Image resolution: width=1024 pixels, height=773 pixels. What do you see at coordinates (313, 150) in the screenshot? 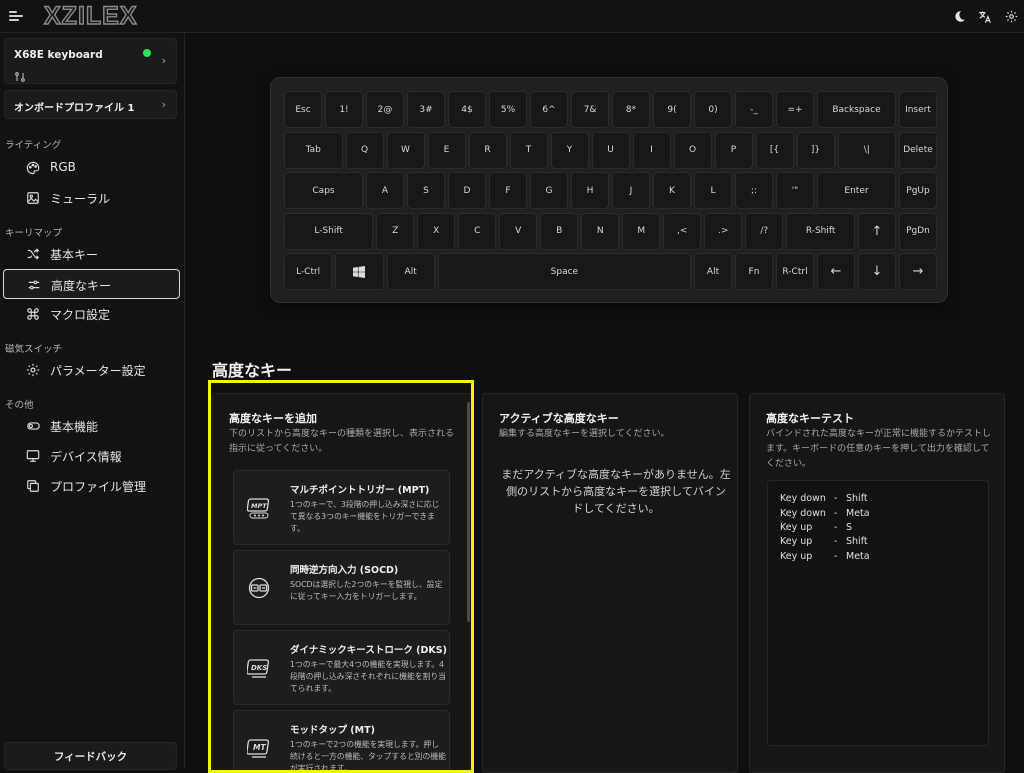
I see `key-tab: Tab` at bounding box center [313, 150].